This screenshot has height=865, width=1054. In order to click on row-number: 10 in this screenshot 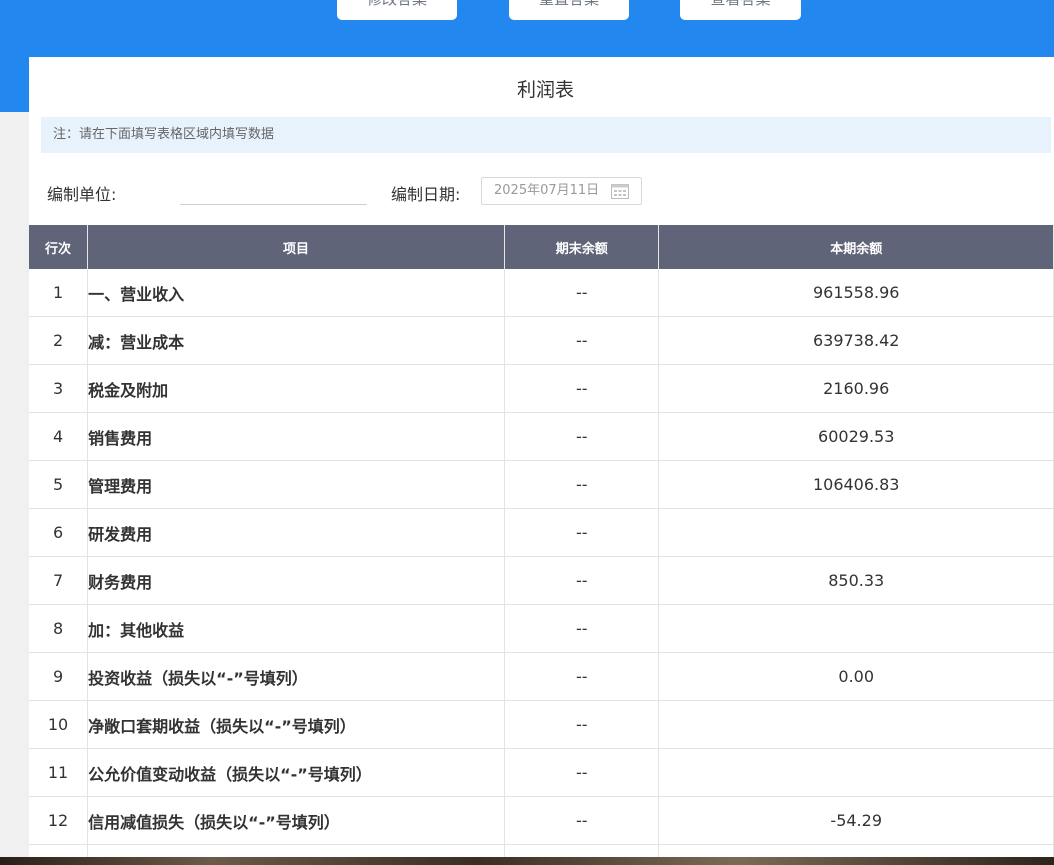, I will do `click(59, 724)`.